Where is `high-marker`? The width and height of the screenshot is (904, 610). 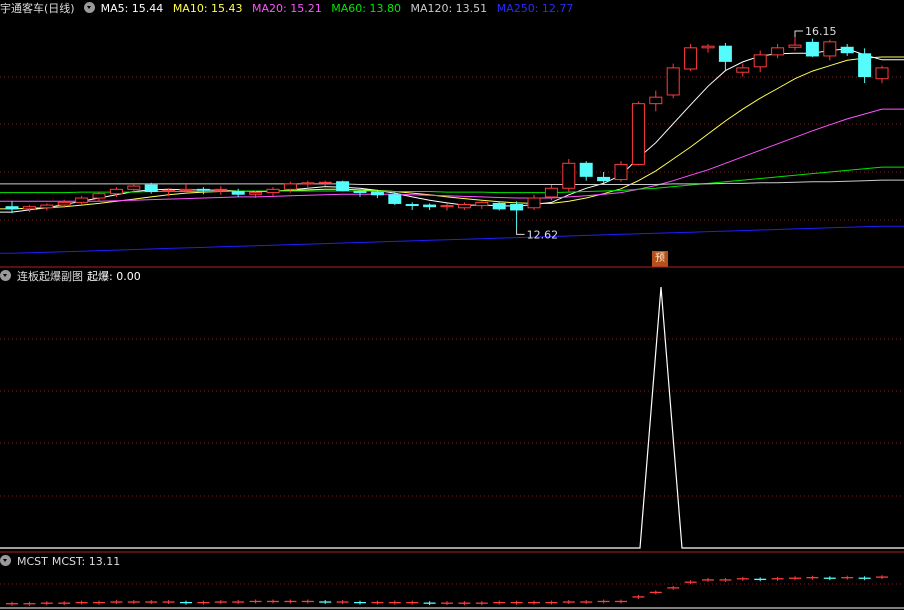 high-marker is located at coordinates (798, 33).